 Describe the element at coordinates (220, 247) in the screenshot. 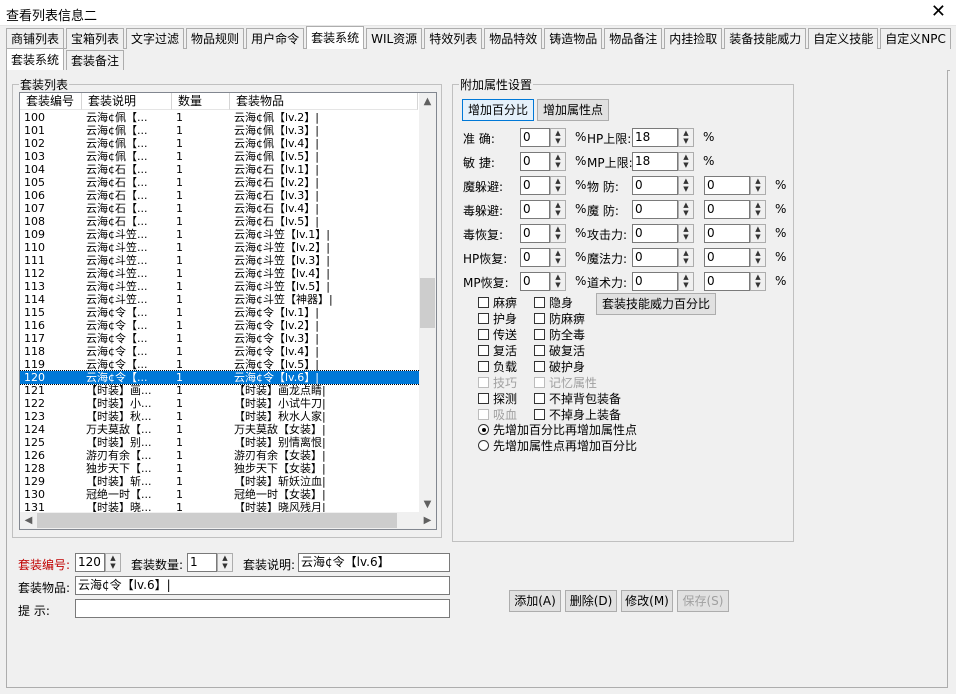

I see `table-row: 110 云海¢斗笠... 1 云海¢斗笠【lv.2】|` at that location.